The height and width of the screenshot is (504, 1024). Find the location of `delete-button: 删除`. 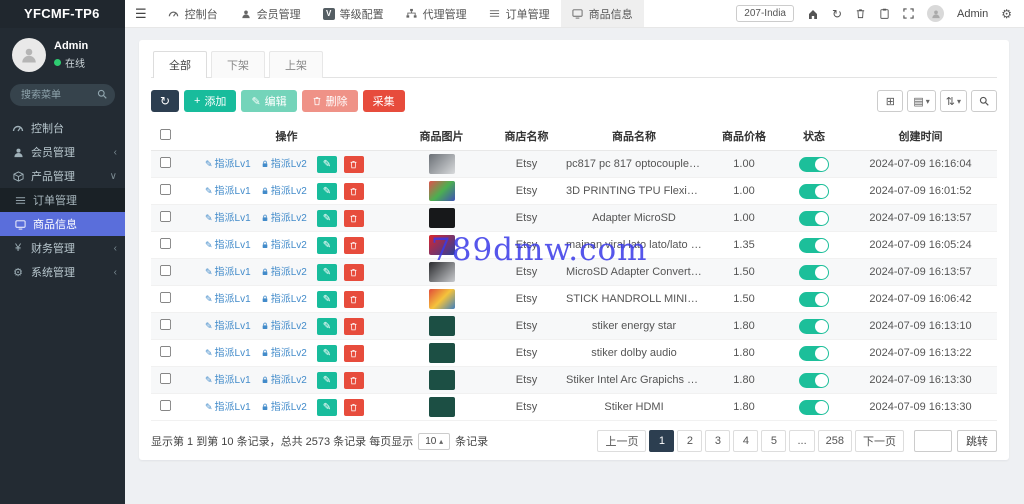

delete-button: 删除 is located at coordinates (329, 101).